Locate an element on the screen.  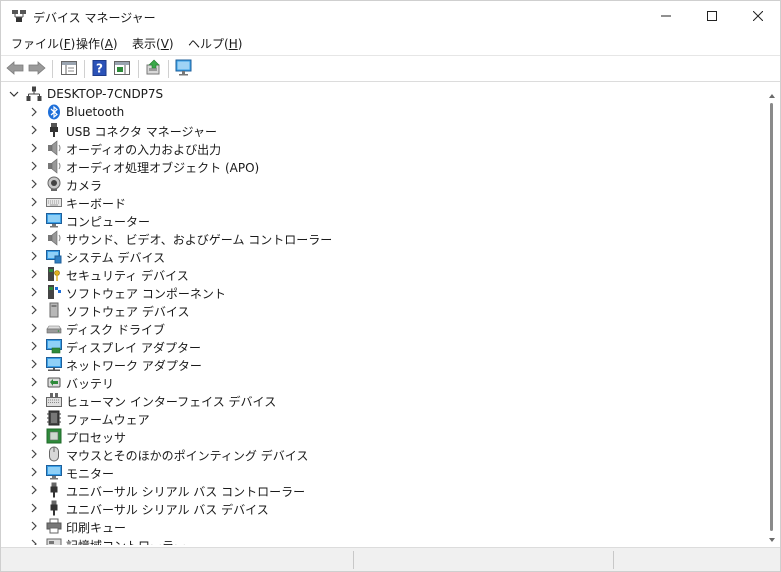
tree-category-node: モニター is located at coordinates (382, 472).